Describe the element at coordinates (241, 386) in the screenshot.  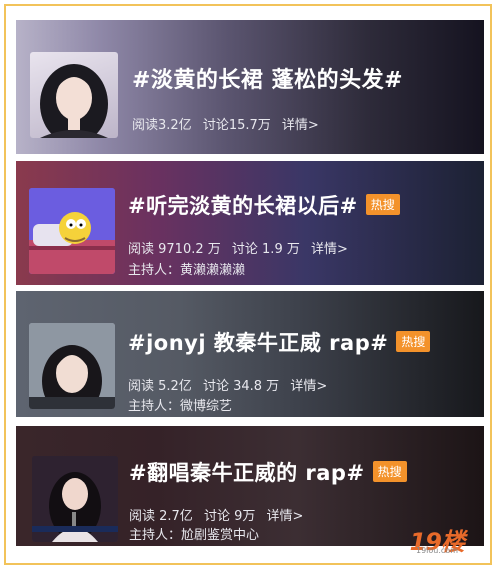
I see `discuss-count: 讨论 34.8 万` at that location.